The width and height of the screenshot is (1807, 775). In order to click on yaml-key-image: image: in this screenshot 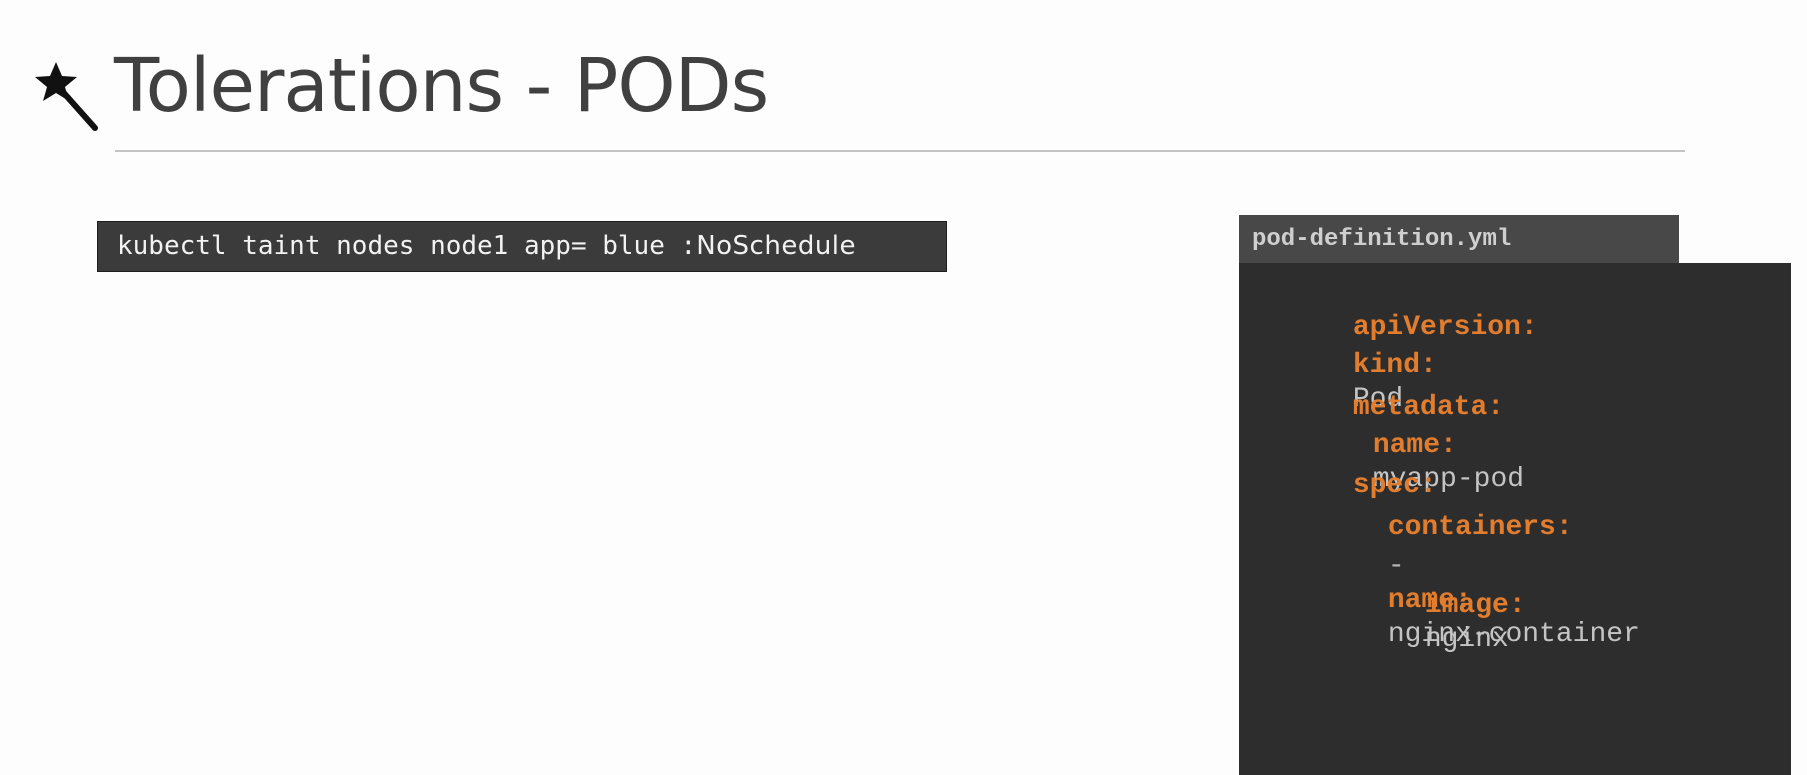, I will do `click(1475, 605)`.